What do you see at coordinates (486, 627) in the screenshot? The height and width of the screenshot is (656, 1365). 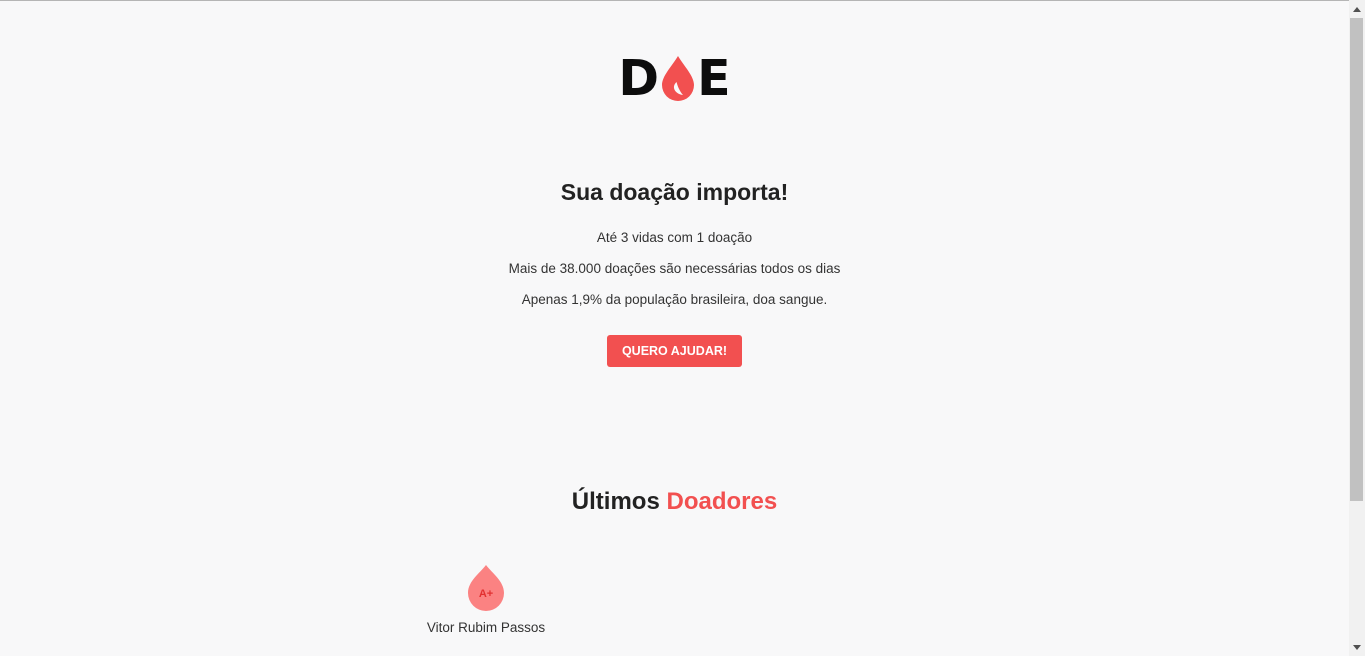 I see `donor-name: Vitor Rubim Passos` at bounding box center [486, 627].